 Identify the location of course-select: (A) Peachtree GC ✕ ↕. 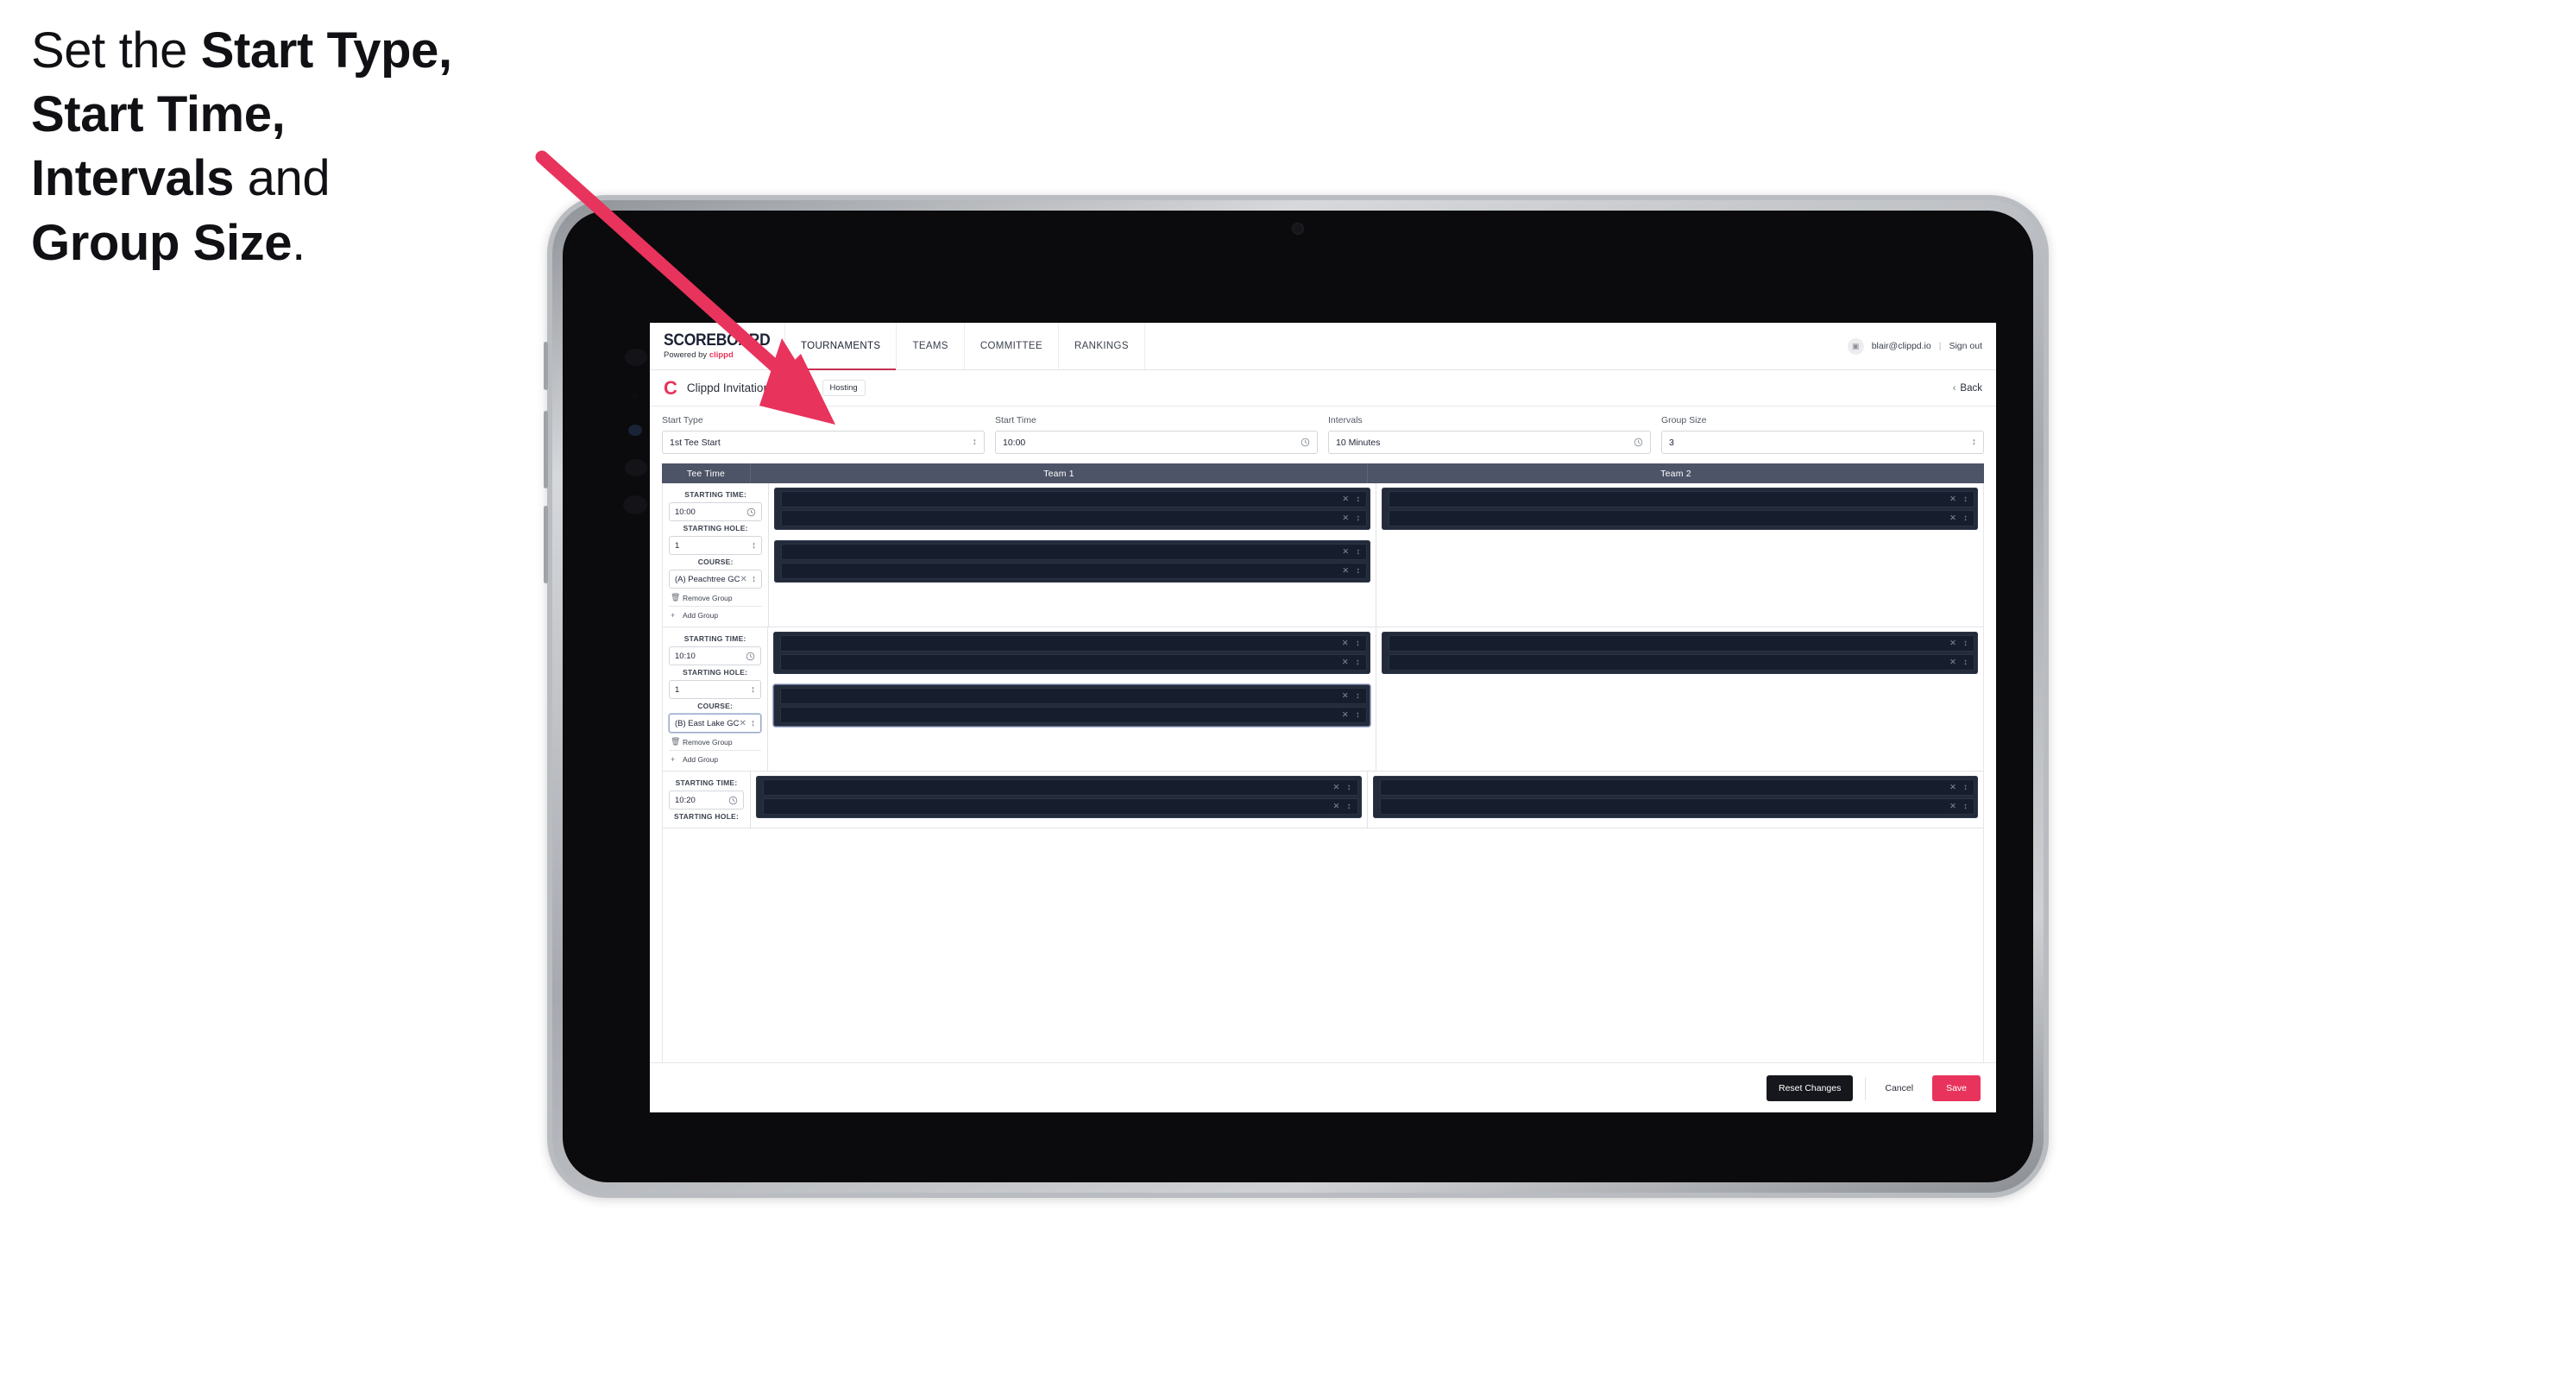
(716, 579).